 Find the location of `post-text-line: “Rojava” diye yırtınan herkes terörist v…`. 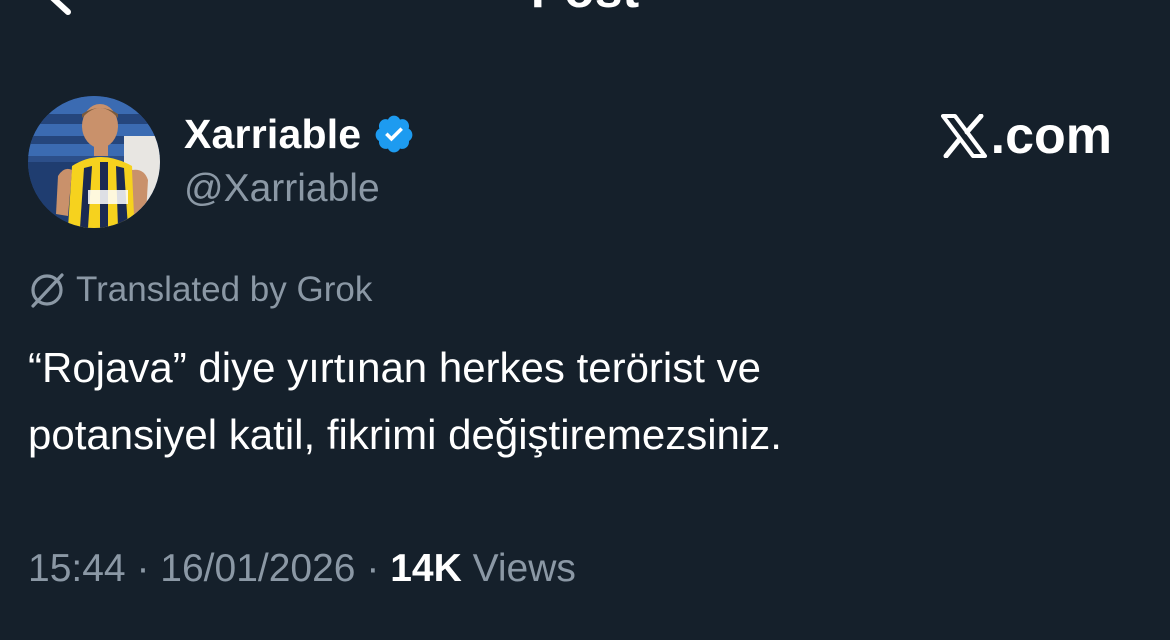

post-text-line: “Rojava” diye yırtınan herkes terörist v… is located at coordinates (394, 367).